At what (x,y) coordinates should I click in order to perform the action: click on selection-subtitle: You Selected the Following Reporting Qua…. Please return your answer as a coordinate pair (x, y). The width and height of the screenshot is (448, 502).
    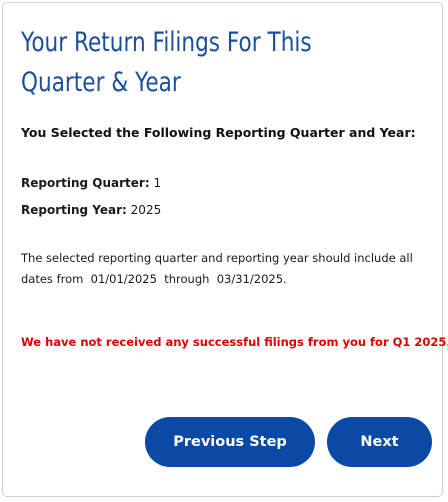
    Looking at the image, I should click on (218, 132).